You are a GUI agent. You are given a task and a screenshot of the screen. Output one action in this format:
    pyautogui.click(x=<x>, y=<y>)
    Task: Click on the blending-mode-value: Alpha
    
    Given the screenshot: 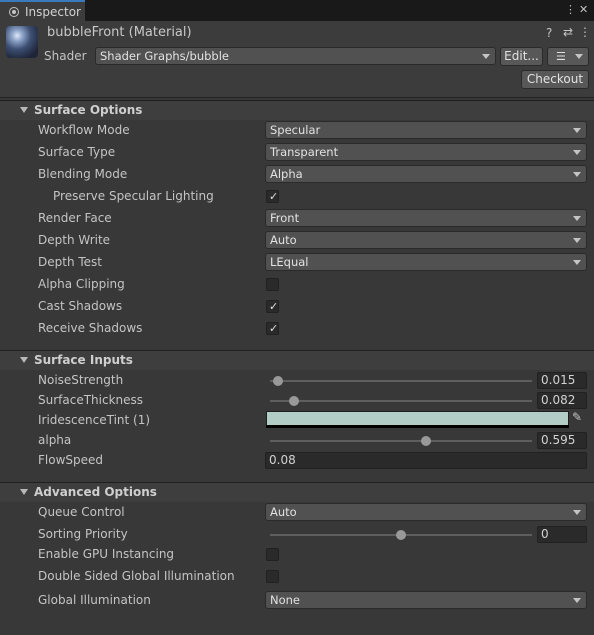 What is the action you would take?
    pyautogui.click(x=286, y=174)
    